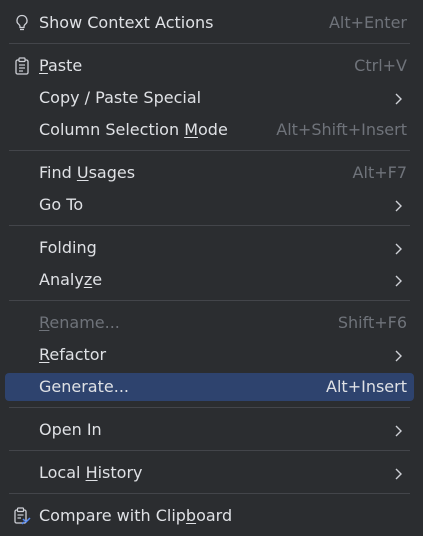 This screenshot has height=536, width=423. What do you see at coordinates (209, 98) in the screenshot?
I see `menu-item-copy-paste-special: Copy / Paste Special` at bounding box center [209, 98].